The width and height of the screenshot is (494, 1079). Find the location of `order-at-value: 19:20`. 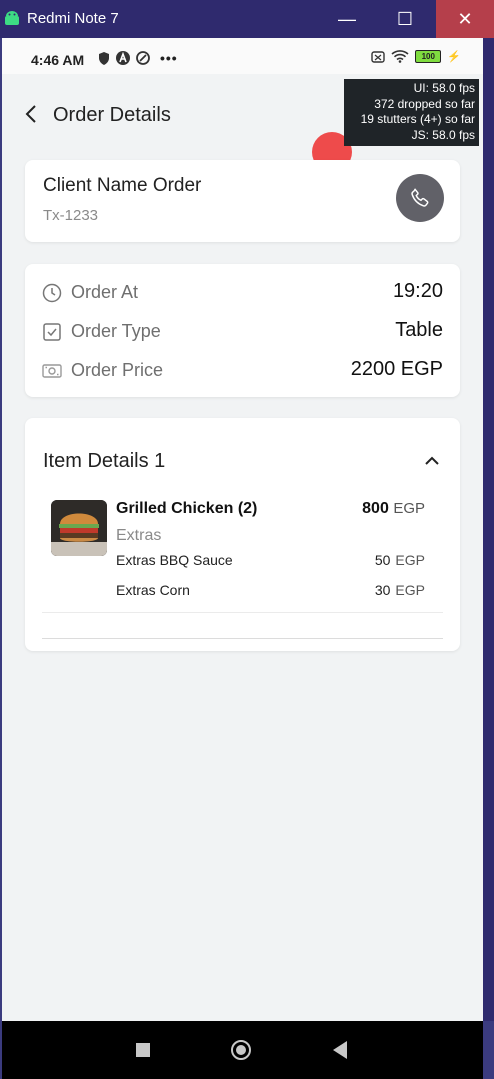

order-at-value: 19:20 is located at coordinates (417, 291).